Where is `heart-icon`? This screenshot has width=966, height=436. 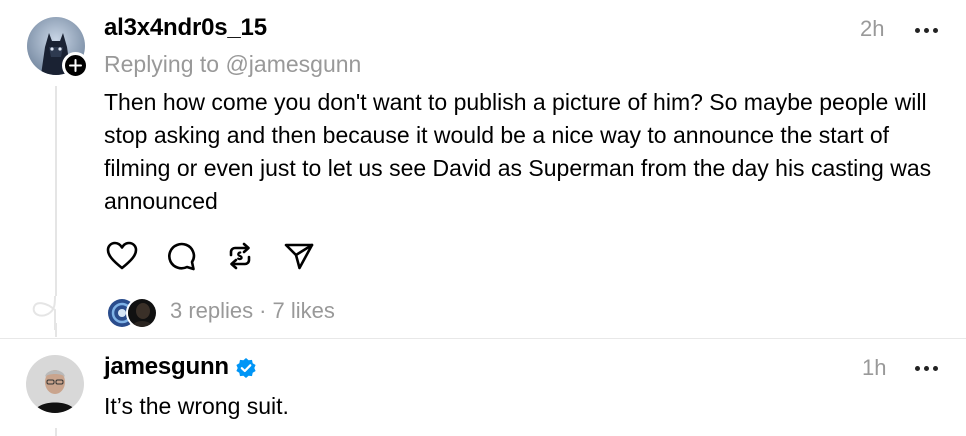 heart-icon is located at coordinates (122, 255).